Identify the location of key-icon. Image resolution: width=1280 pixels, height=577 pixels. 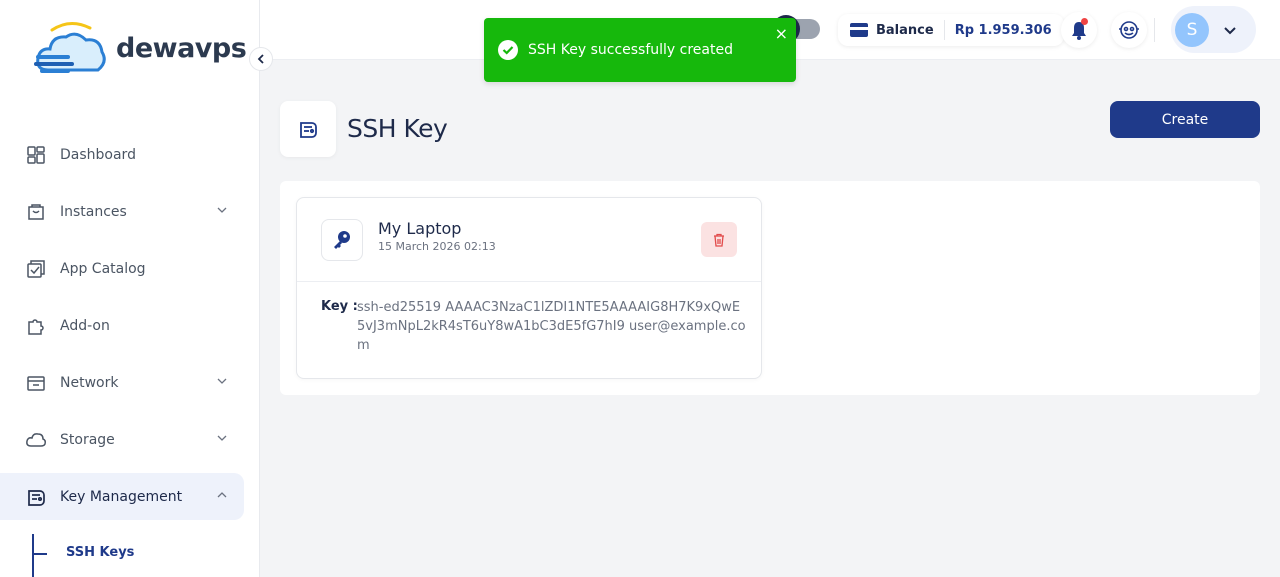
(342, 240).